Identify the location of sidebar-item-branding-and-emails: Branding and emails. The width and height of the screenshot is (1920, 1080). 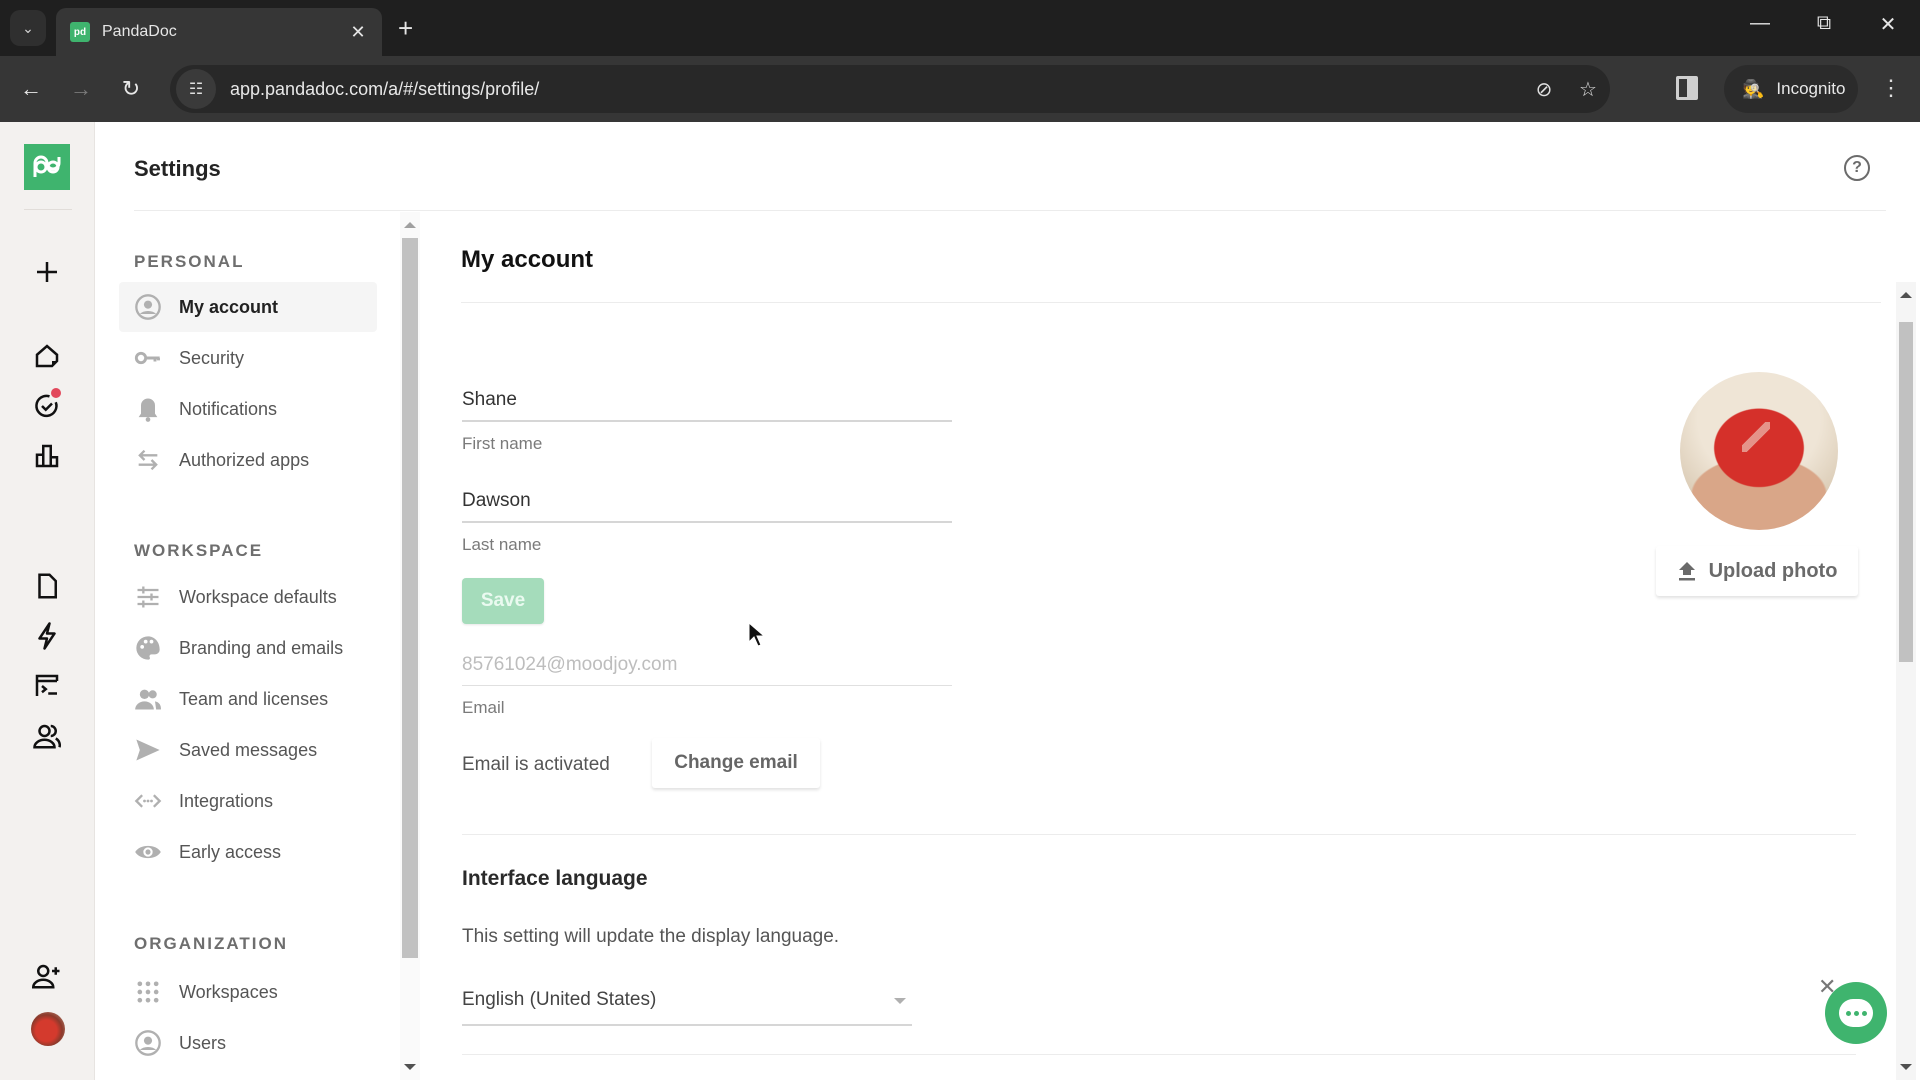
(248, 648).